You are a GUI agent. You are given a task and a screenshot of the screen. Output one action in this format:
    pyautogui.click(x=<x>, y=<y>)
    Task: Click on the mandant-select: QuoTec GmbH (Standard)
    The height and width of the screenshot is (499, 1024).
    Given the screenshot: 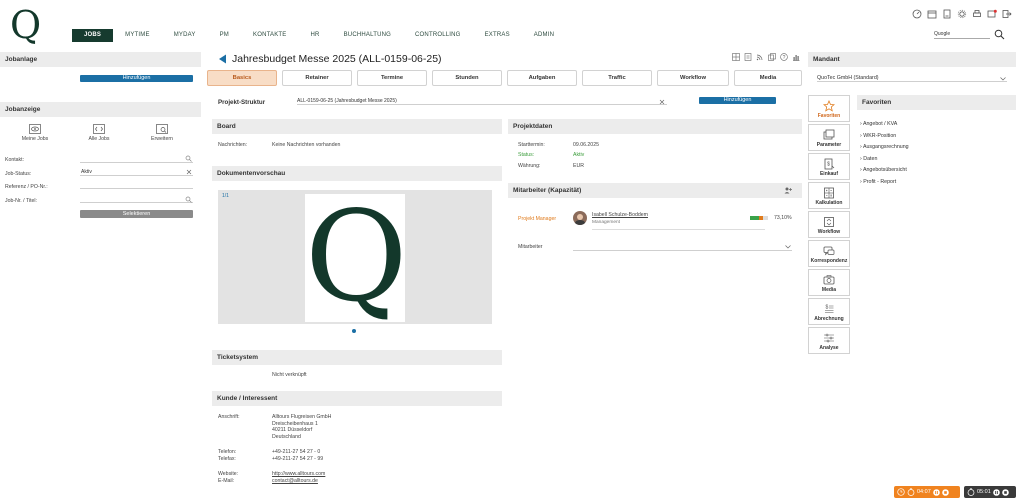 What is the action you would take?
    pyautogui.click(x=912, y=78)
    